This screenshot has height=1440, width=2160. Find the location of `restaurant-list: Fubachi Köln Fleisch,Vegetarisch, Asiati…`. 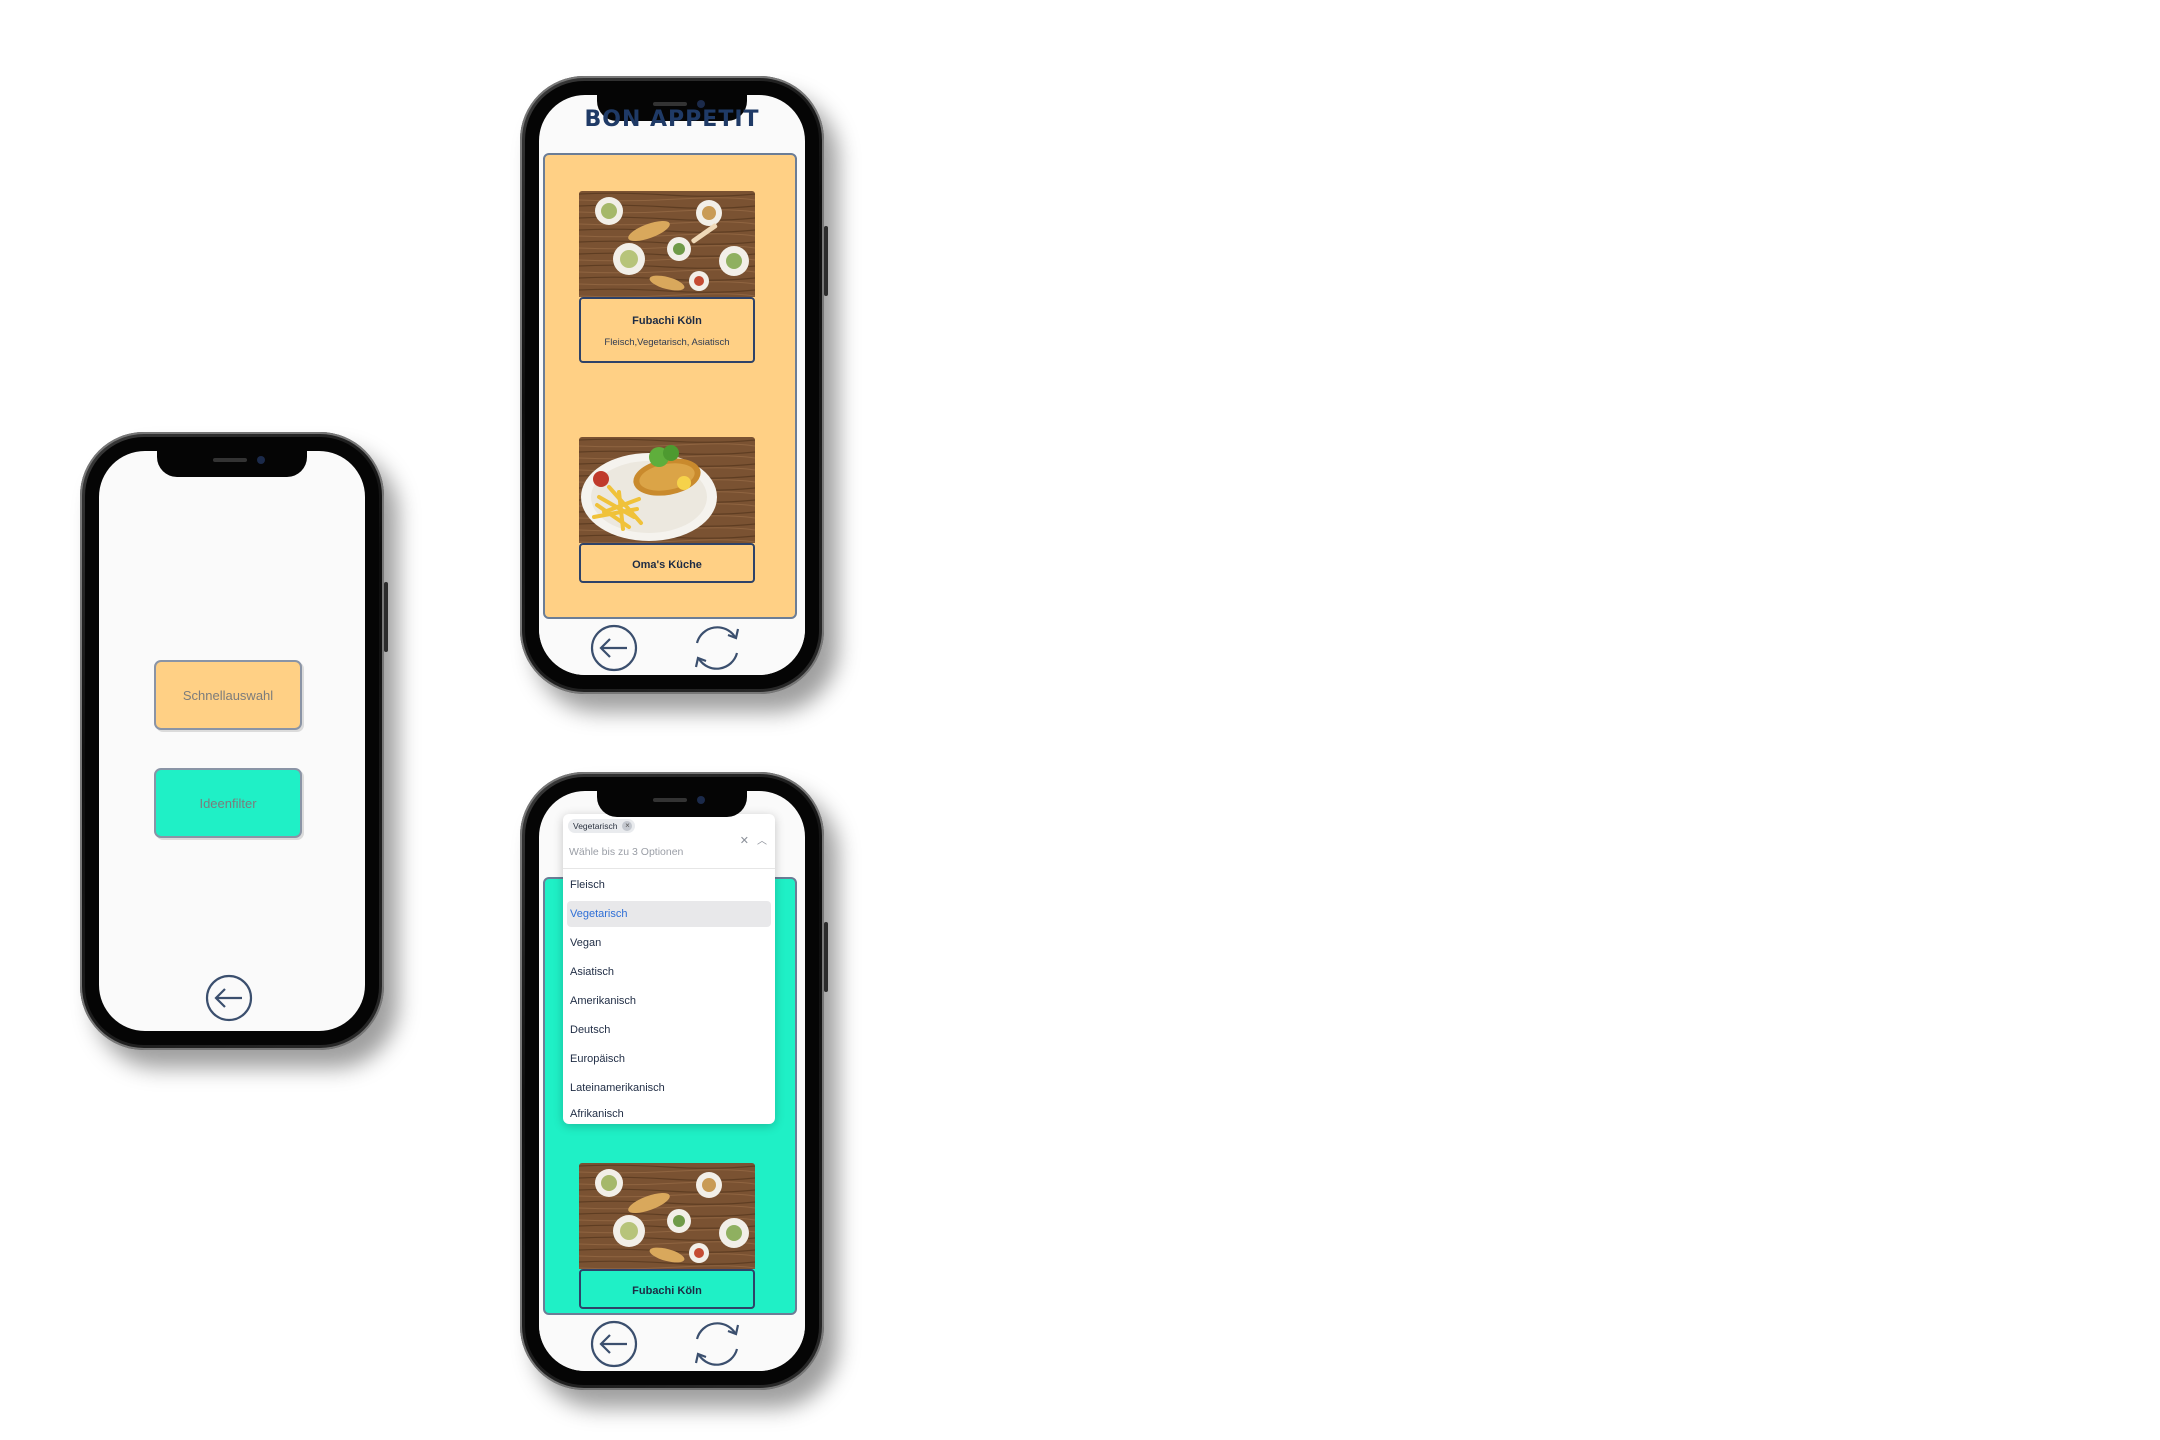

restaurant-list: Fubachi Köln Fleisch,Vegetarisch, Asiati… is located at coordinates (670, 386).